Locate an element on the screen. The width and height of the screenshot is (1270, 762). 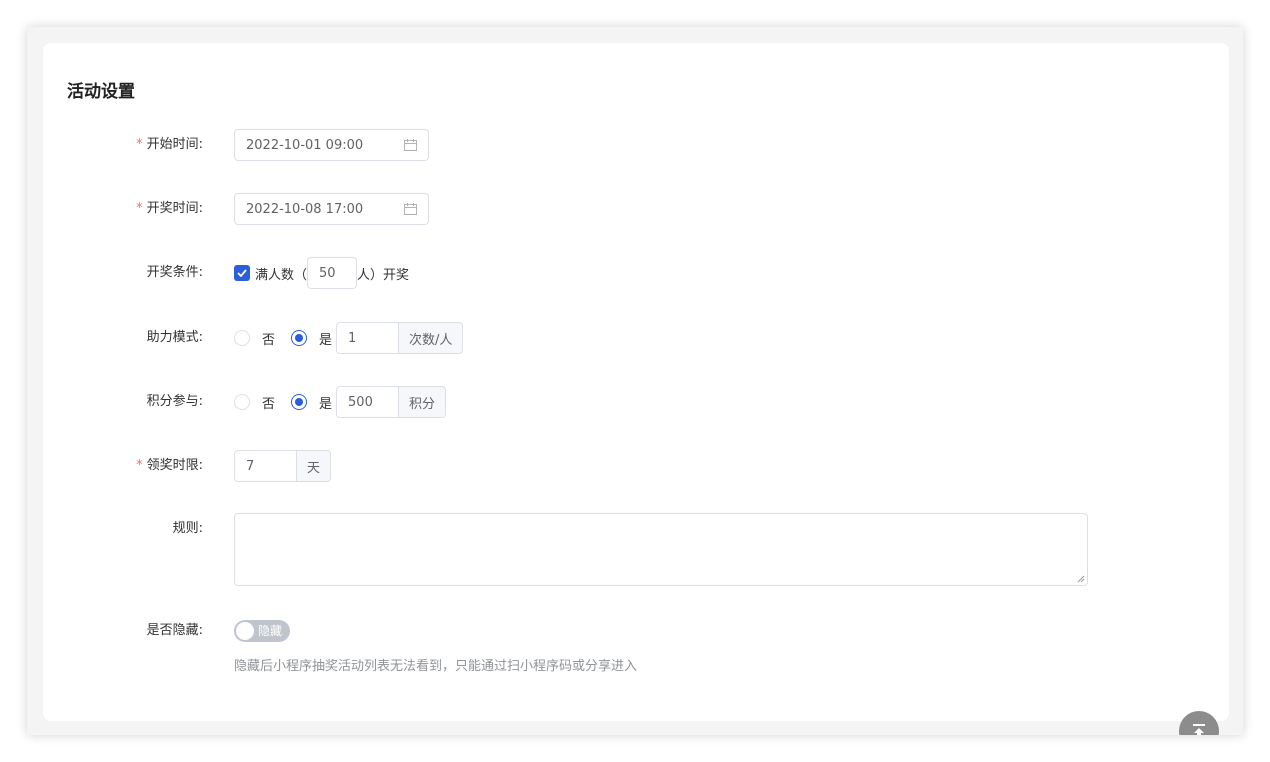
assist-mode-label: 助力模式: is located at coordinates (174, 337).